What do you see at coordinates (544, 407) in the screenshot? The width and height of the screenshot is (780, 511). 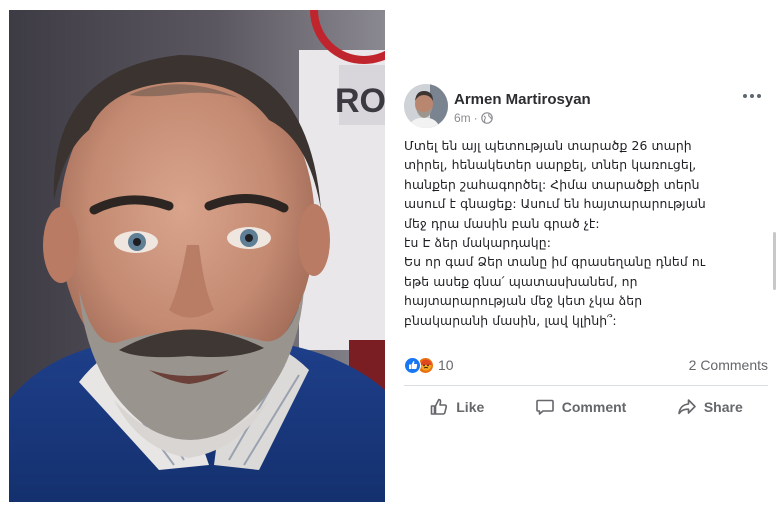 I see `comment-bubble-icon` at bounding box center [544, 407].